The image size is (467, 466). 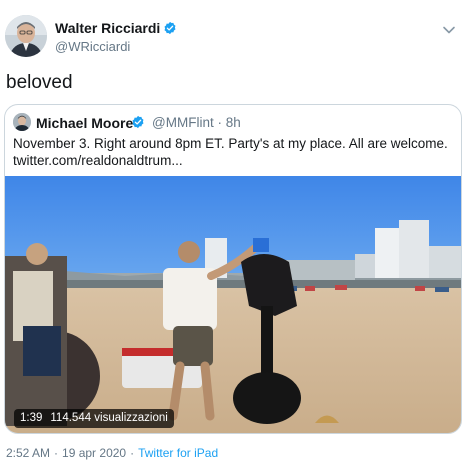 What do you see at coordinates (196, 122) in the screenshot?
I see `quoted-author-handle: @MMFlint · 8h` at bounding box center [196, 122].